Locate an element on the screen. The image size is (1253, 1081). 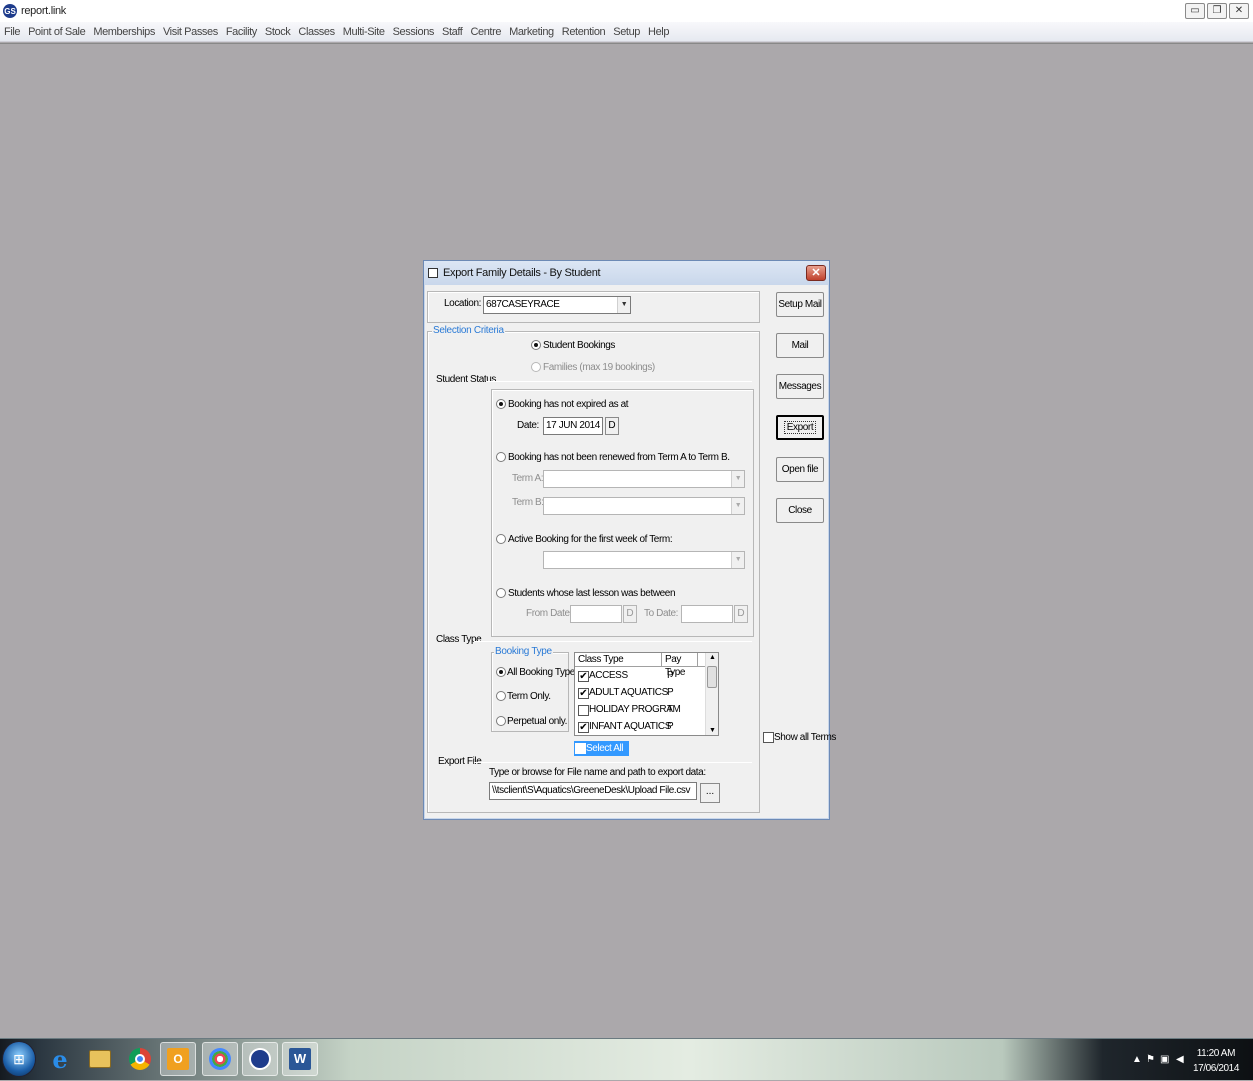
show-all-terms-label: Show all Terms is located at coordinates (805, 737).